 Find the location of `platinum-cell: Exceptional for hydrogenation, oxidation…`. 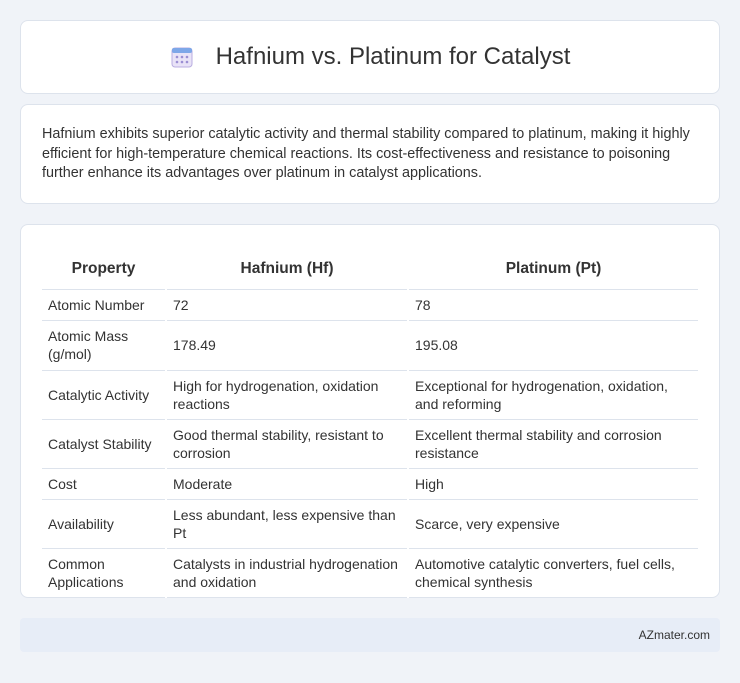

platinum-cell: Exceptional for hydrogenation, oxidation… is located at coordinates (552, 395).